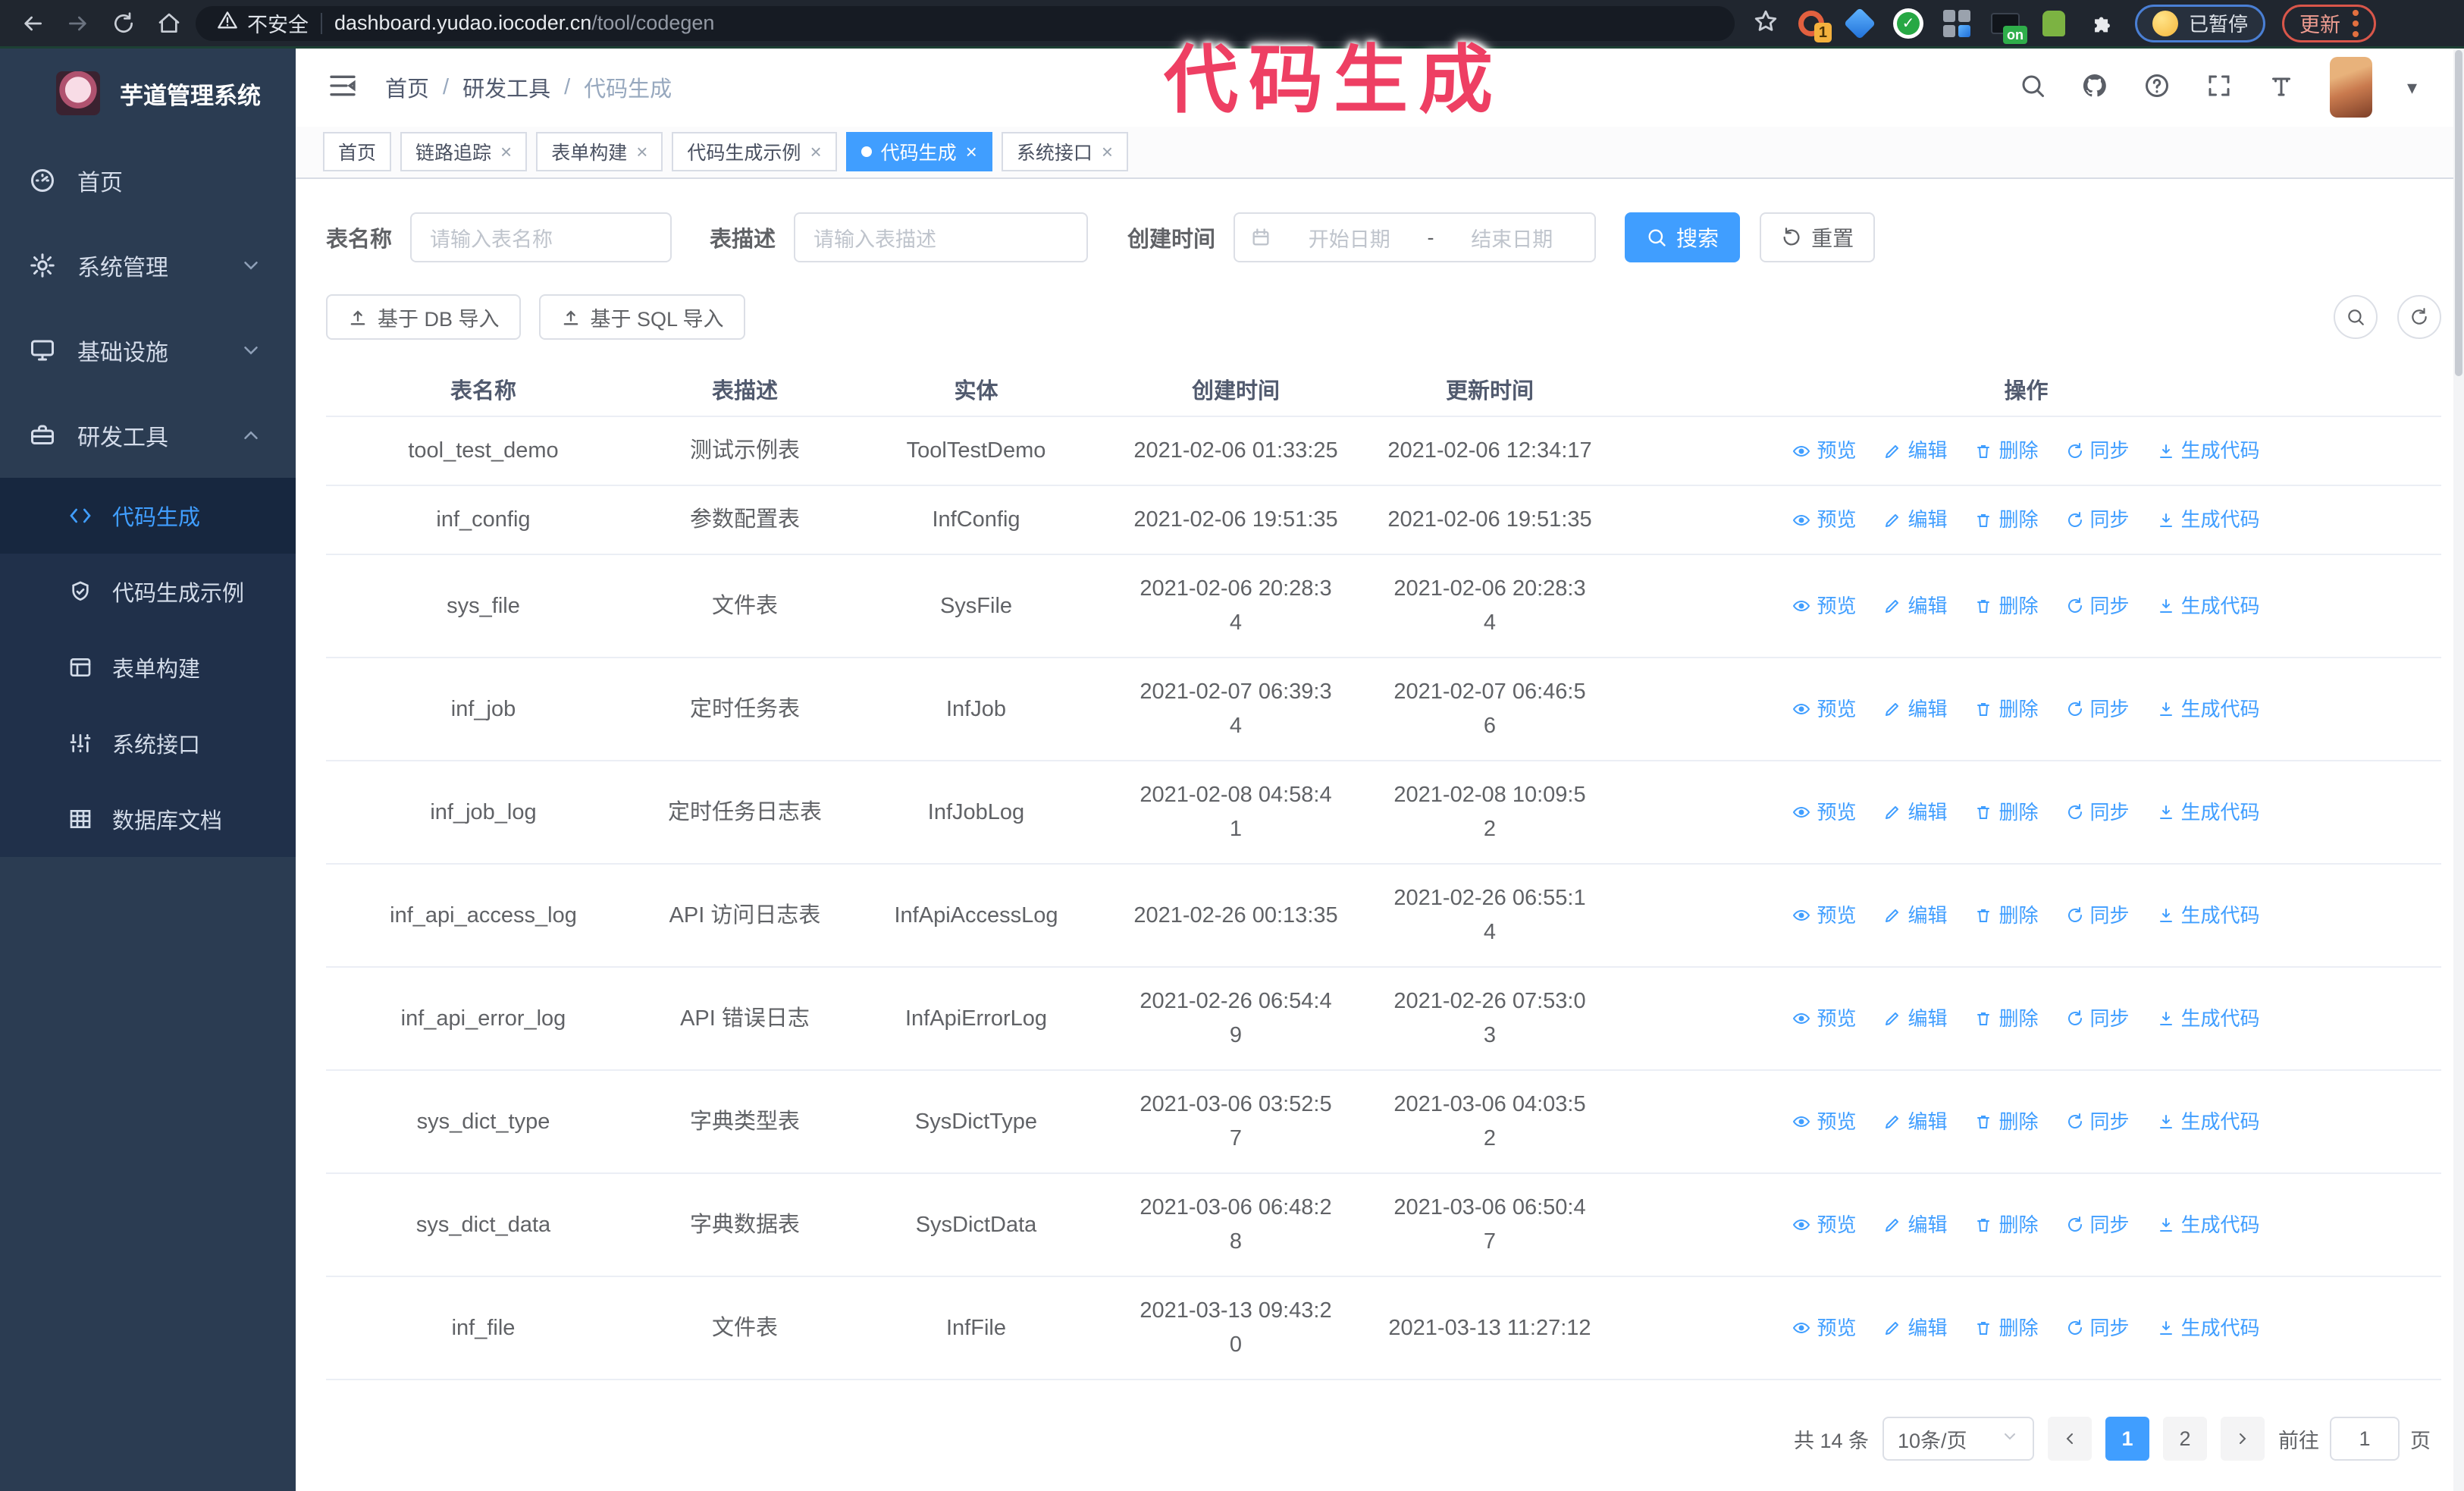 The image size is (2464, 1491). Describe the element at coordinates (642, 317) in the screenshot. I see `import-sql-button: 基于 SQL 导入` at that location.